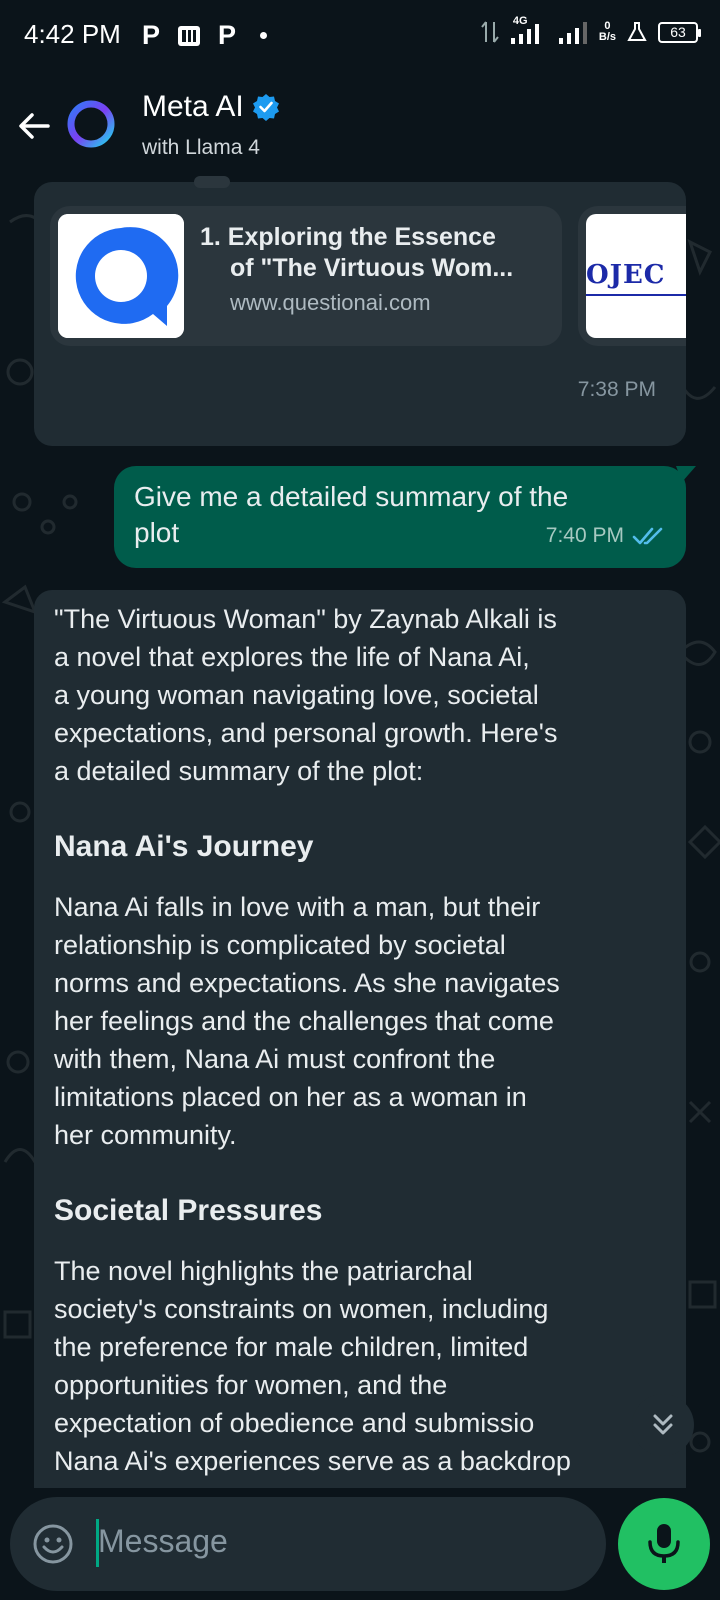 Image resolution: width=720 pixels, height=1600 pixels. Describe the element at coordinates (263, 1271) in the screenshot. I see `ai-para2-line: The novel highlights the patriarchal` at that location.